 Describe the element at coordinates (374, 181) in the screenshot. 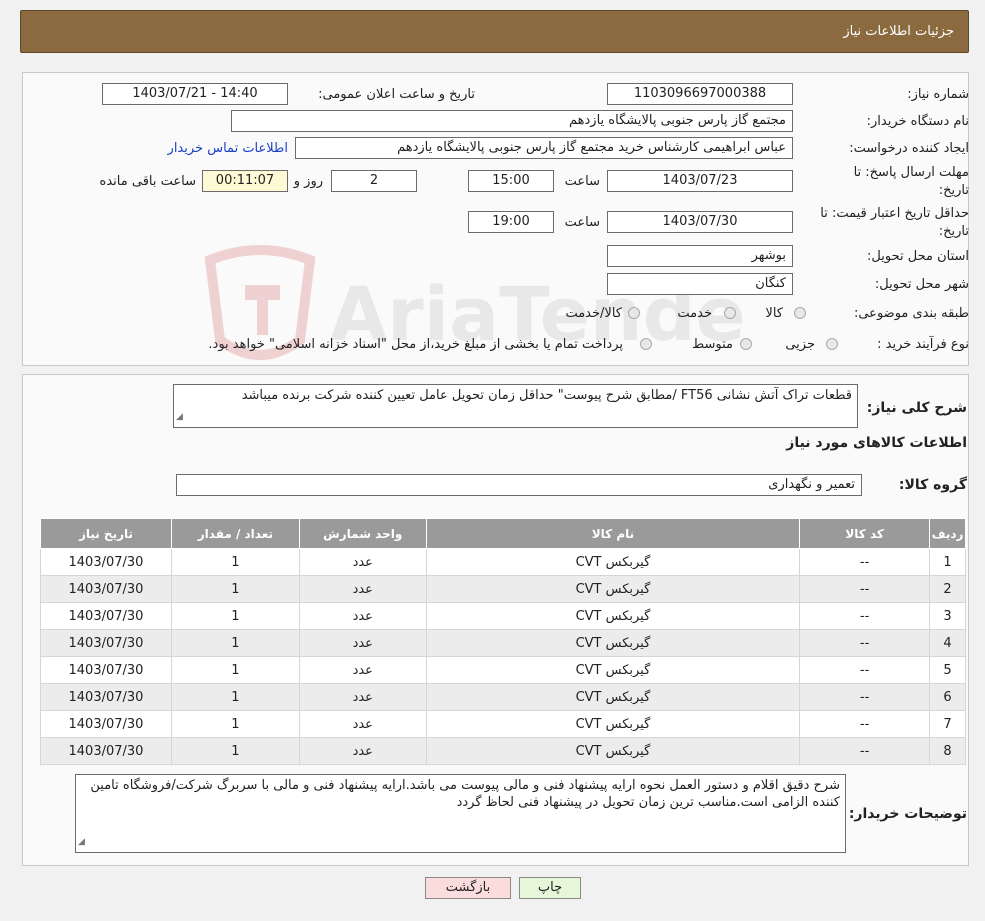

I see `days-remaining-field: 2` at that location.